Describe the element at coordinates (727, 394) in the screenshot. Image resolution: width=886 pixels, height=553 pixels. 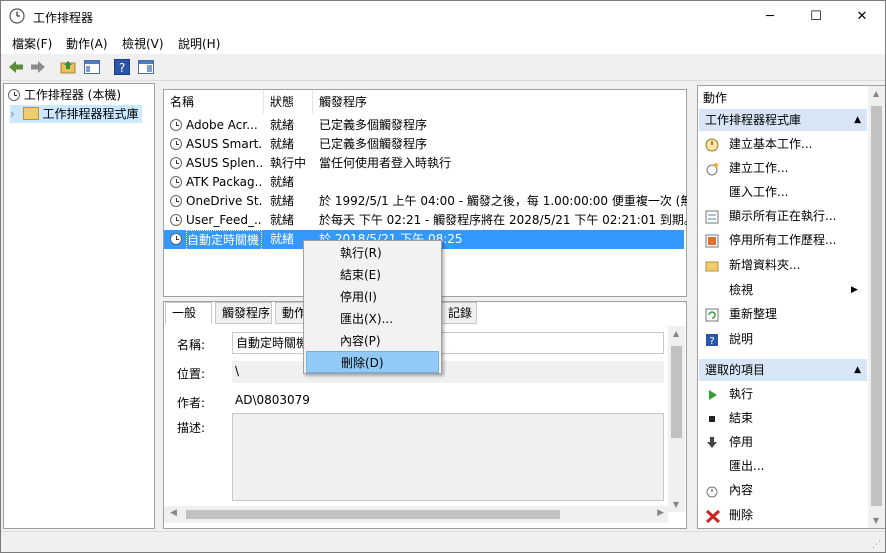
I see `action-run: 執行` at that location.